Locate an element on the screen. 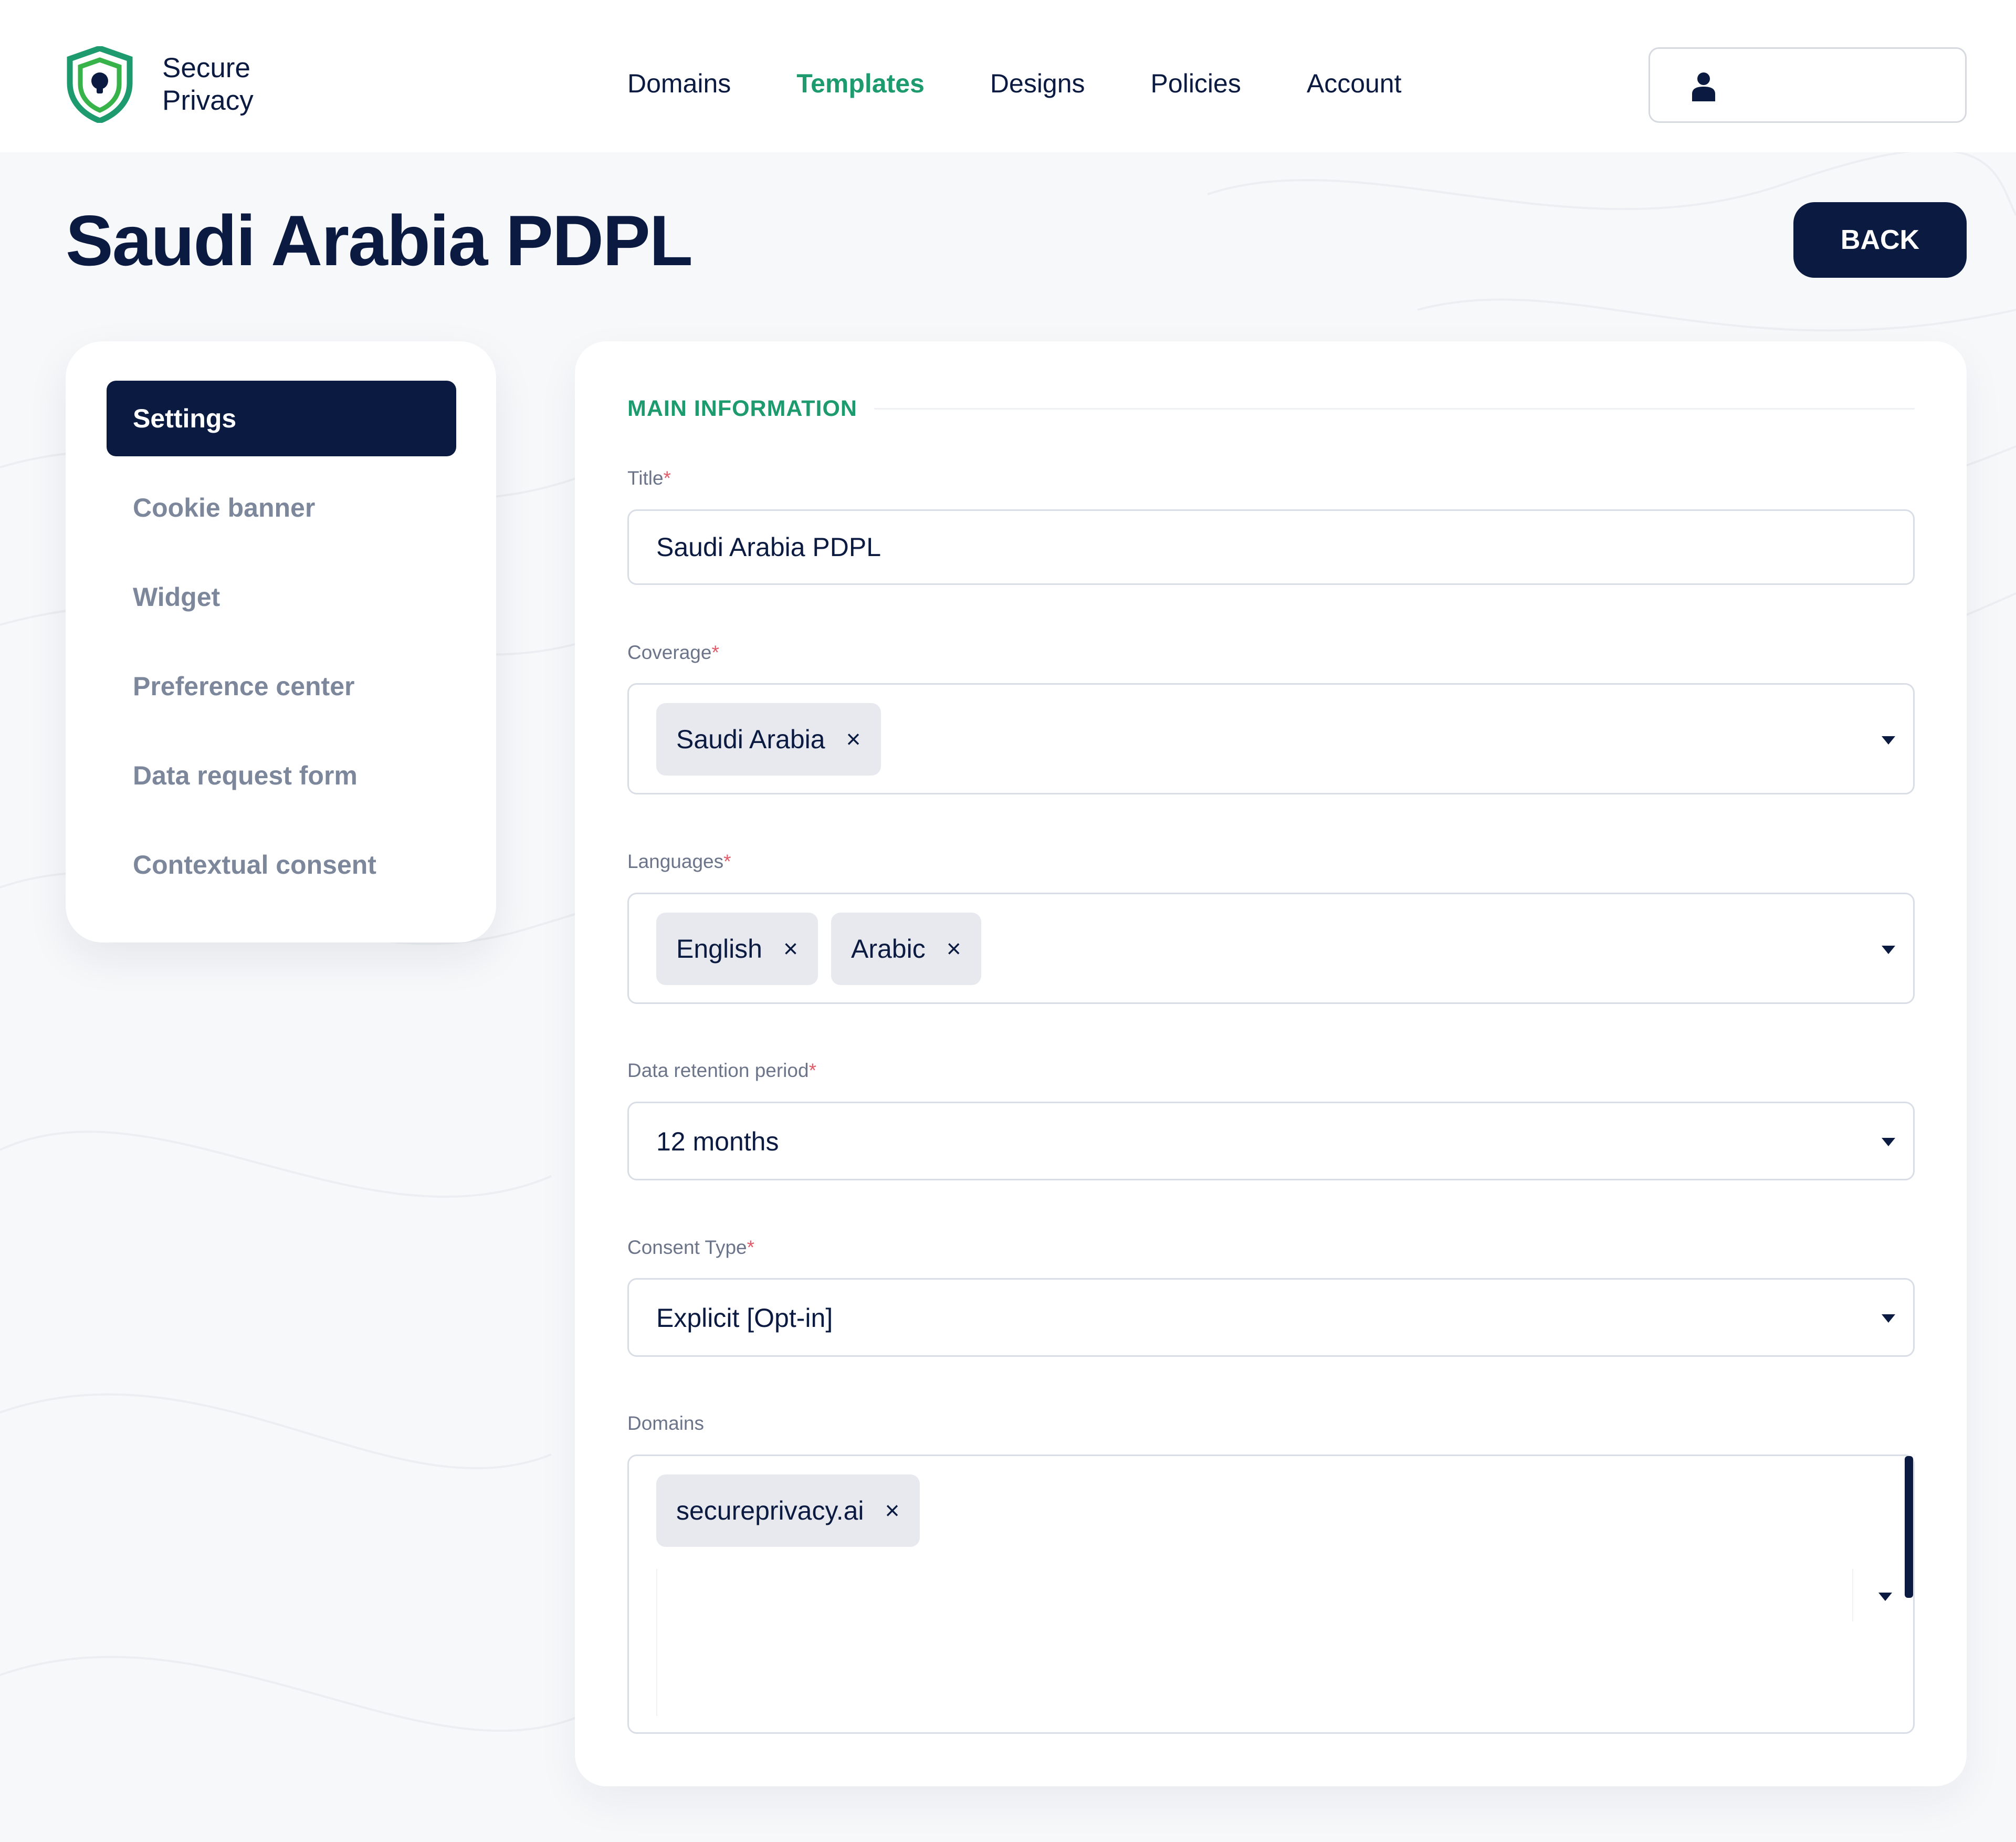 Image resolution: width=2016 pixels, height=1842 pixels. sidebar-item-cookie-banner: Cookie banner is located at coordinates (281, 508).